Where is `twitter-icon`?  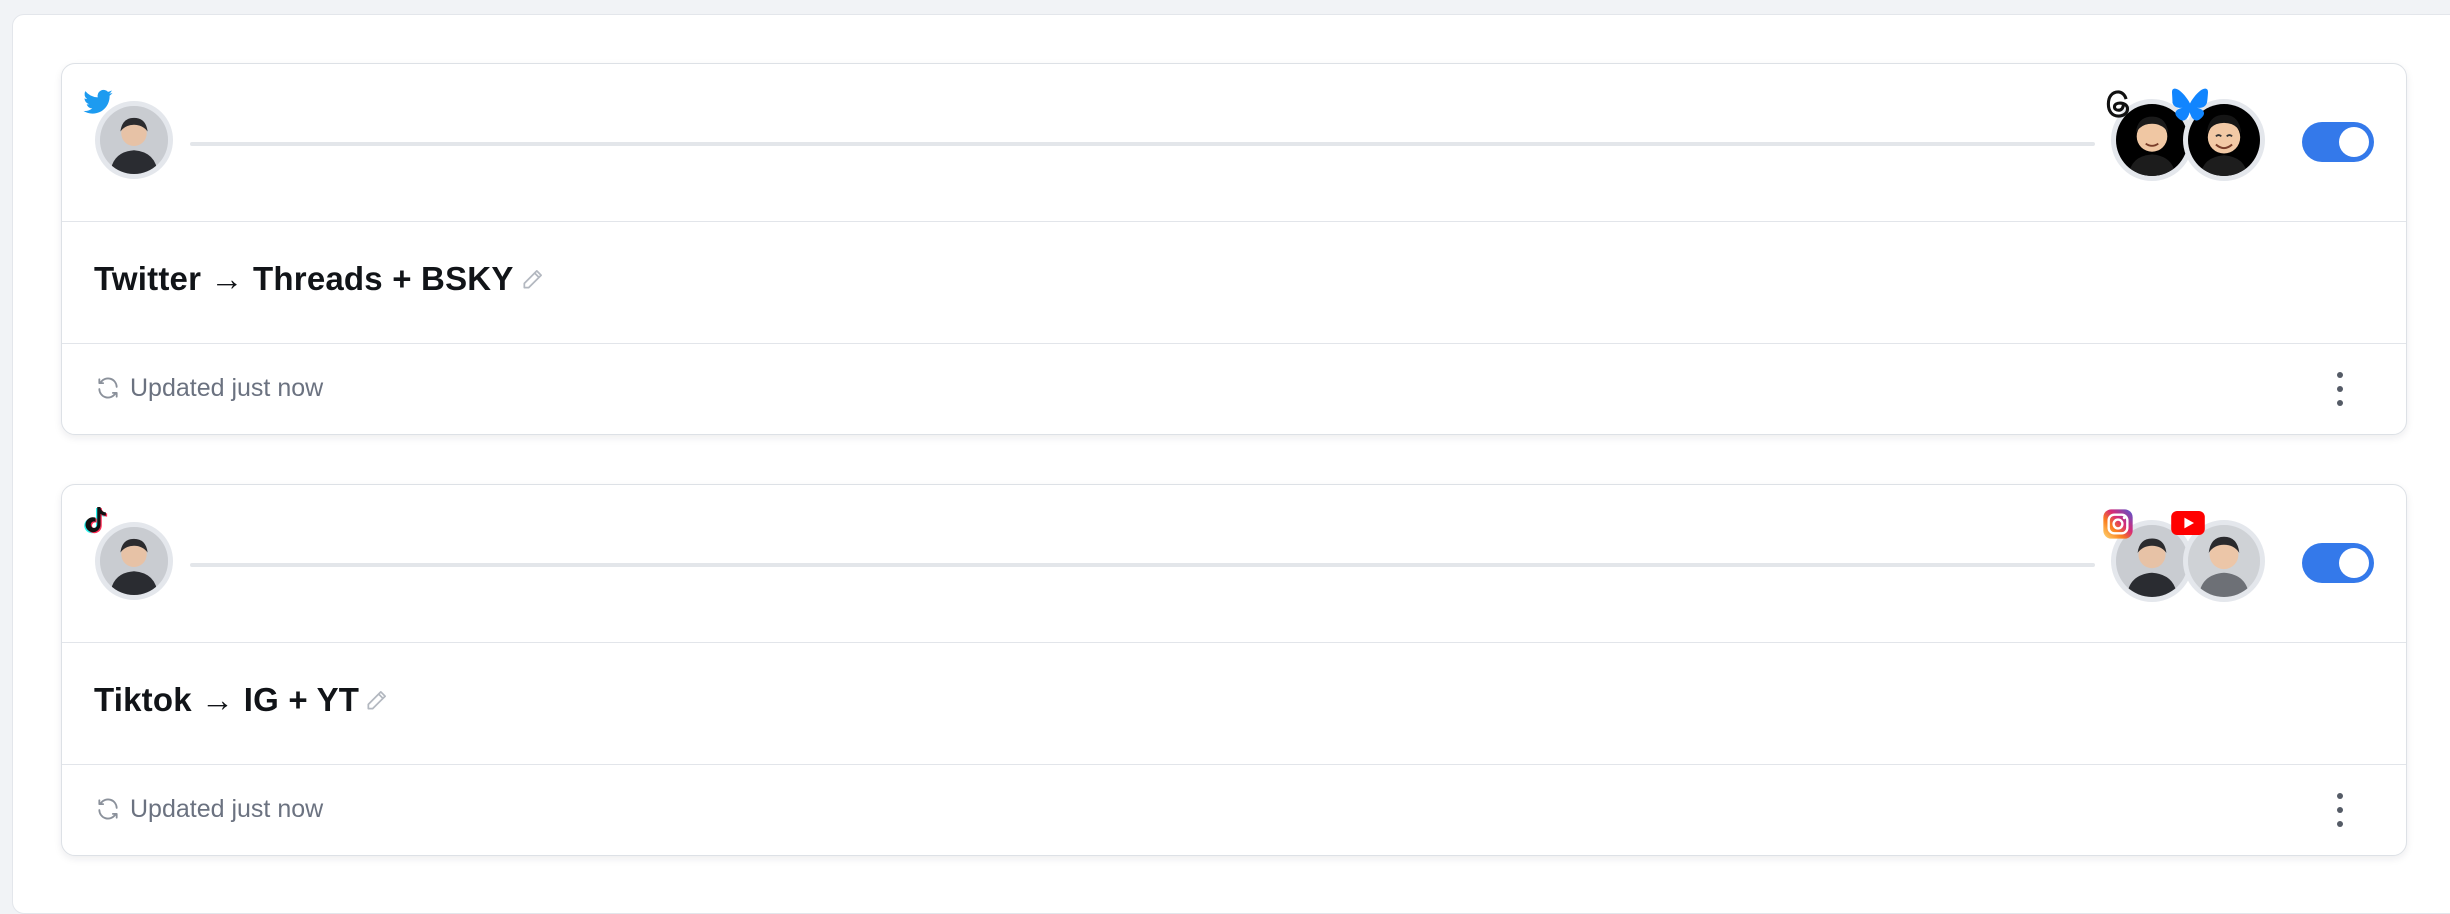
twitter-icon is located at coordinates (98, 102).